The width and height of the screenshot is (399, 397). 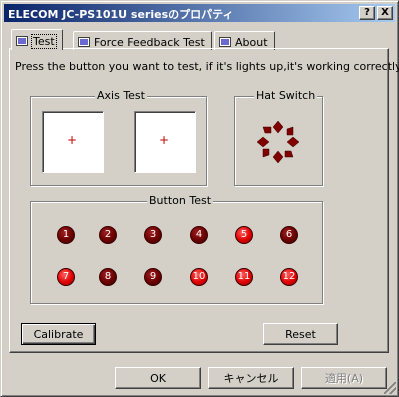 What do you see at coordinates (278, 142) in the screenshot?
I see `hat-switch-indicator` at bounding box center [278, 142].